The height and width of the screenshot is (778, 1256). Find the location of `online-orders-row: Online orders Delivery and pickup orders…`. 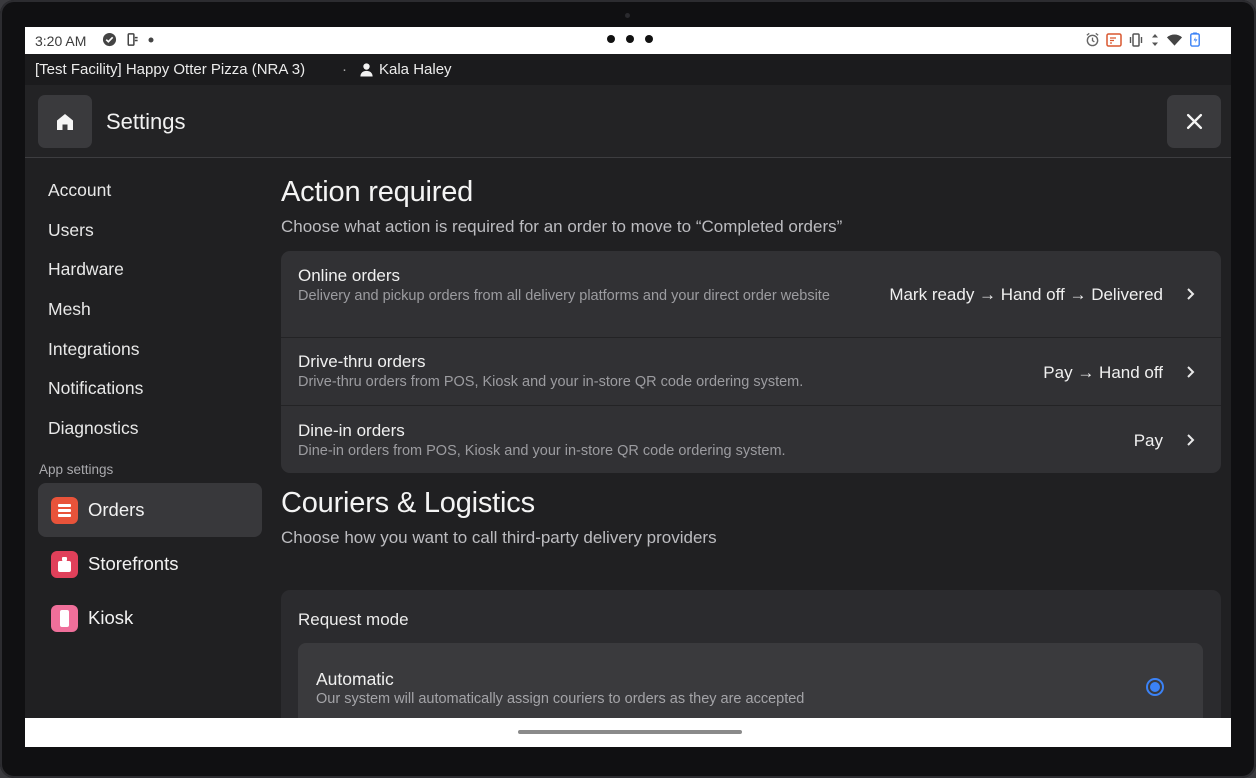

online-orders-row: Online orders Delivery and pickup orders… is located at coordinates (751, 294).